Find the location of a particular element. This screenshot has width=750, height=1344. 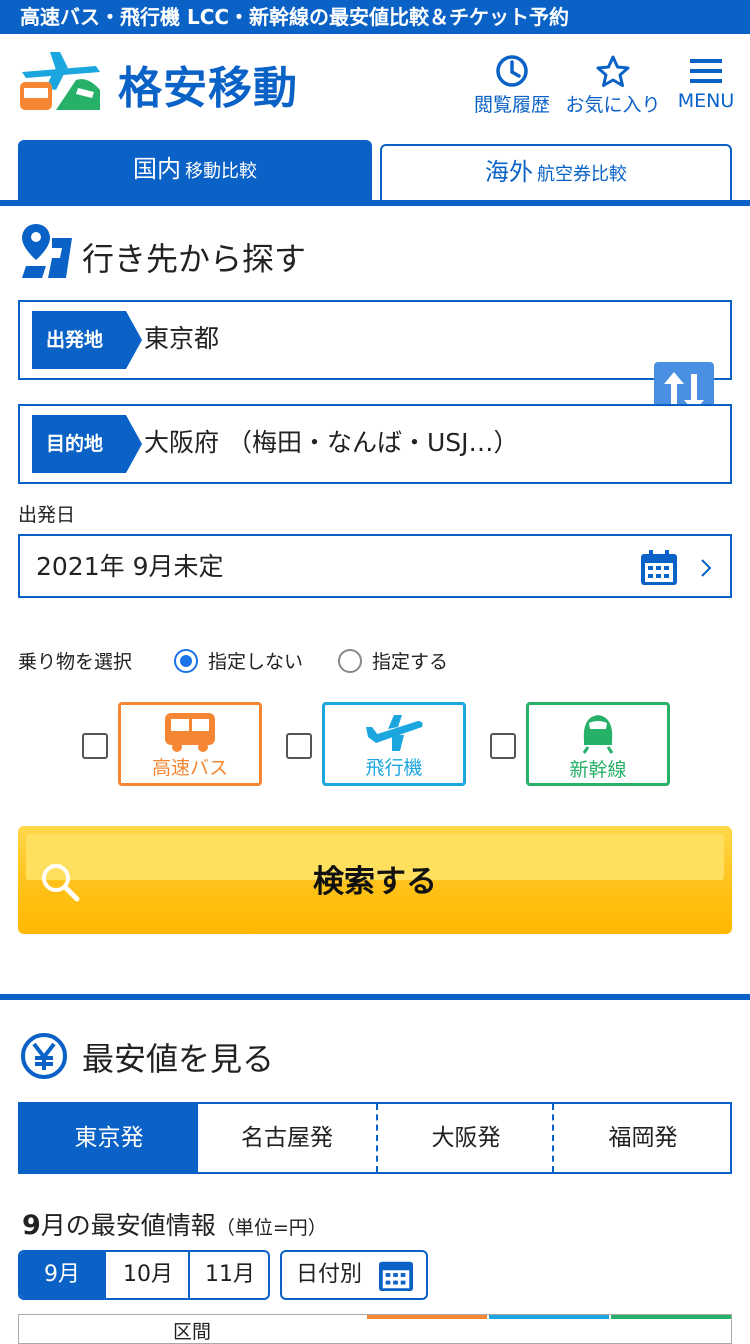

star-icon is located at coordinates (613, 71).